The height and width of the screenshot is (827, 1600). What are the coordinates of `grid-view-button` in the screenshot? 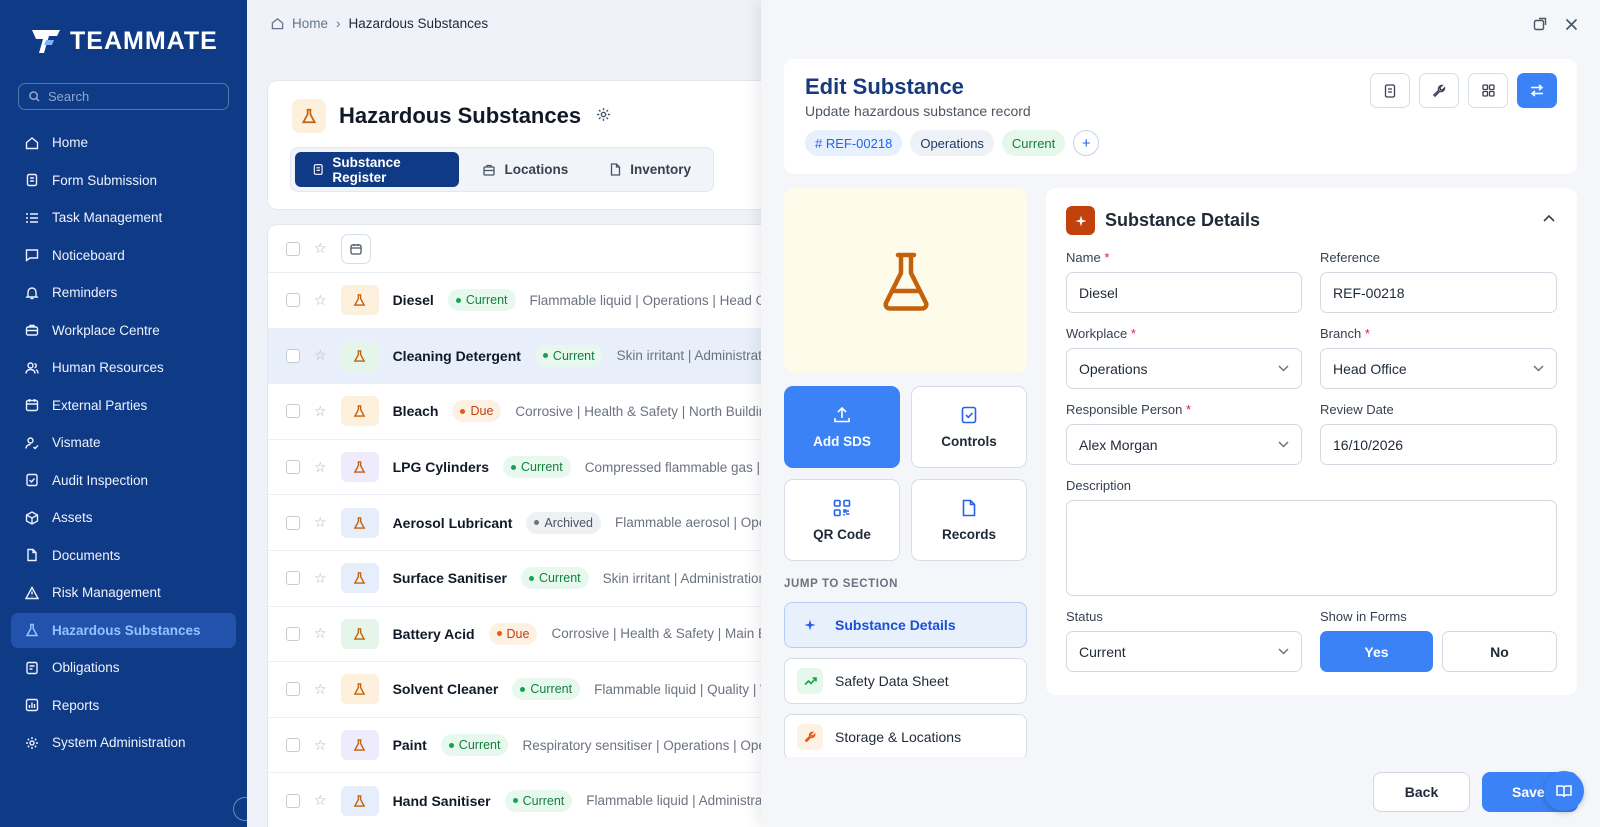 It's located at (1488, 90).